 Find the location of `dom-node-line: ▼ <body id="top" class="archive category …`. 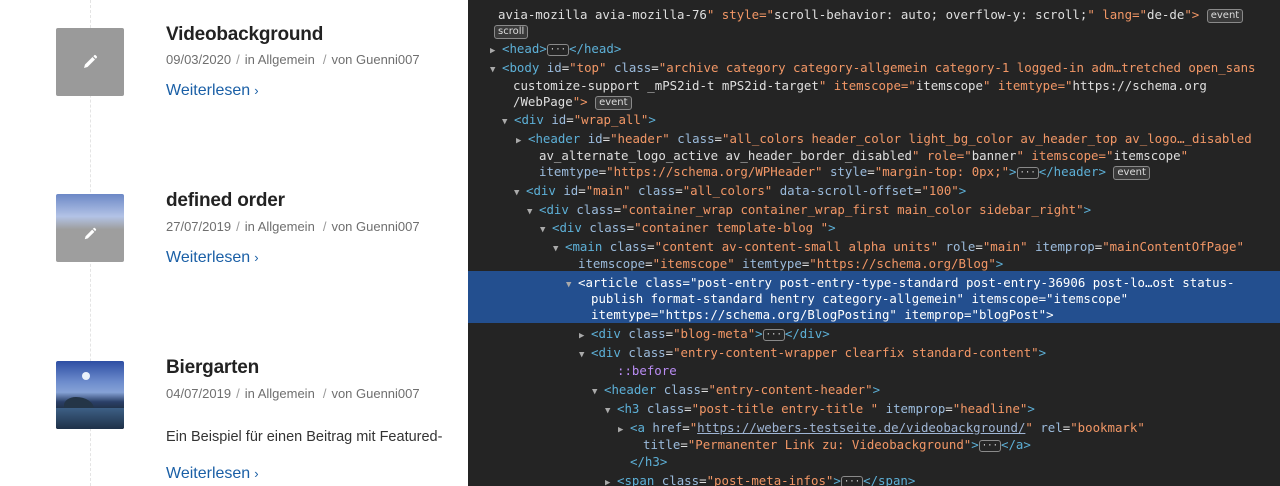

dom-node-line: ▼ <body id="top" class="archive category … is located at coordinates (874, 68).